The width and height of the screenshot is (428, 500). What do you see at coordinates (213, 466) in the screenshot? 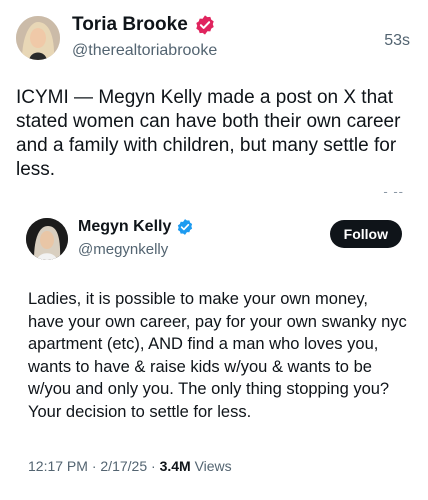
I see `embed-views-label: Views` at bounding box center [213, 466].